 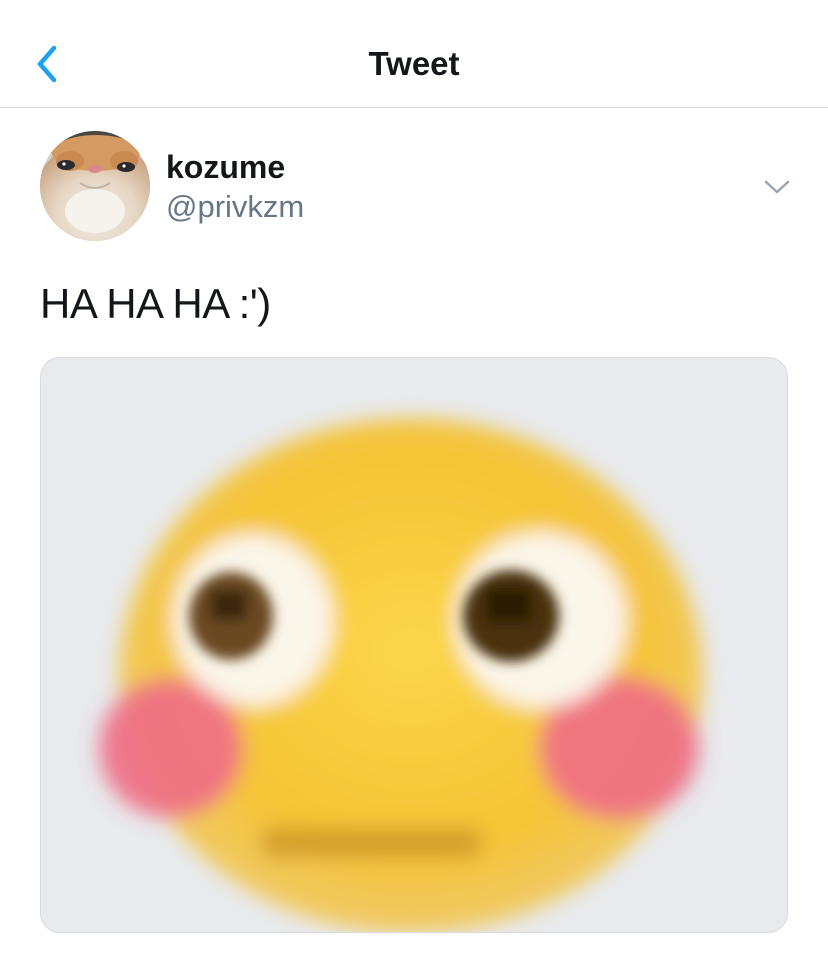 I want to click on avatar, so click(x=95, y=186).